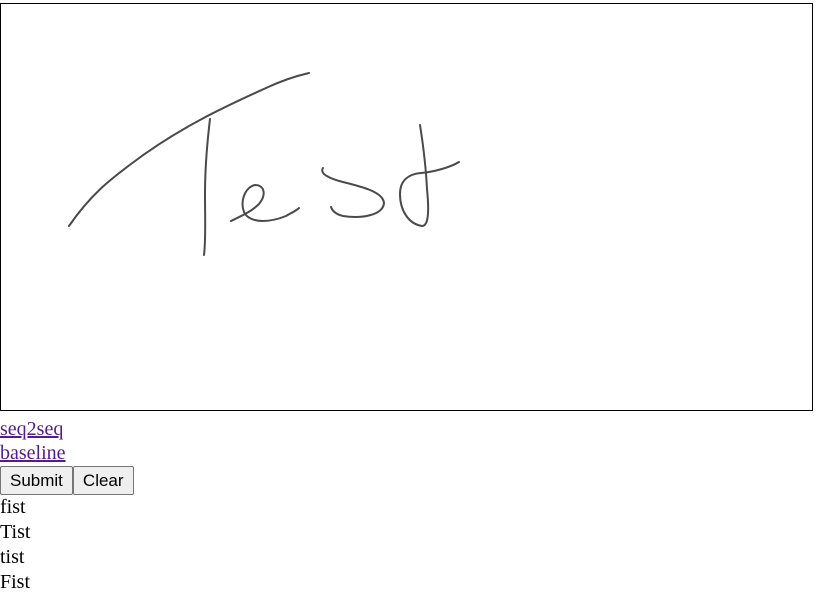 The image size is (817, 595). I want to click on result-item: tist, so click(12, 557).